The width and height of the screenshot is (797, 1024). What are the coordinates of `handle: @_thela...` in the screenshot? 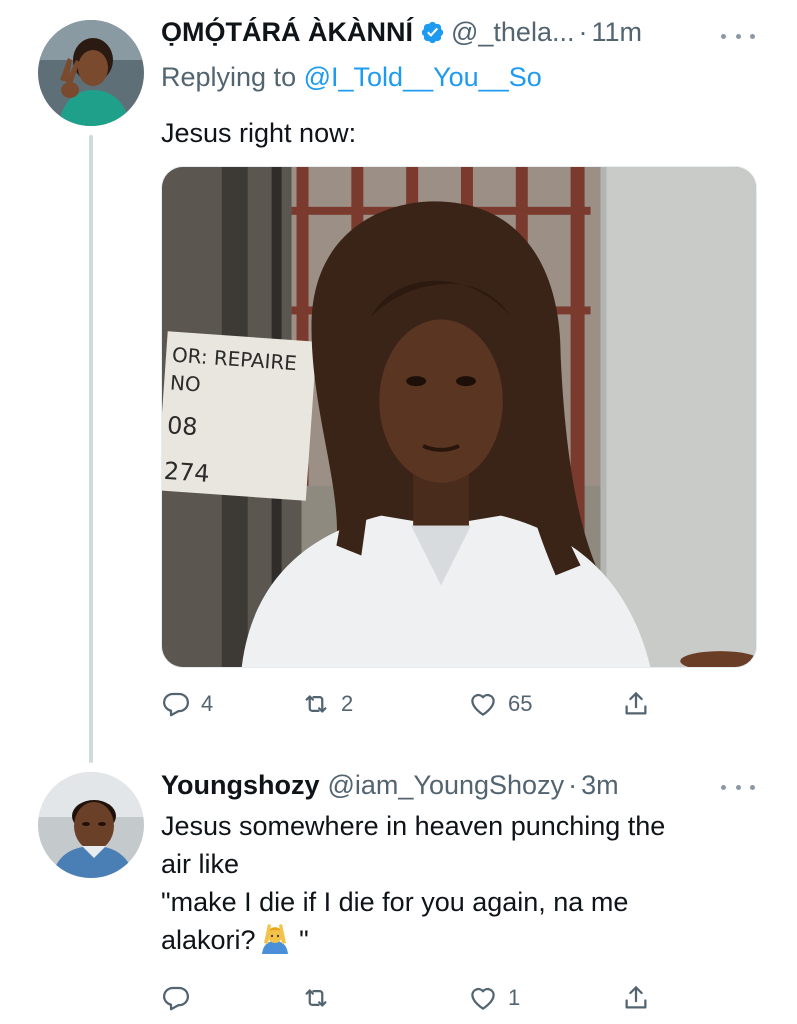 It's located at (512, 32).